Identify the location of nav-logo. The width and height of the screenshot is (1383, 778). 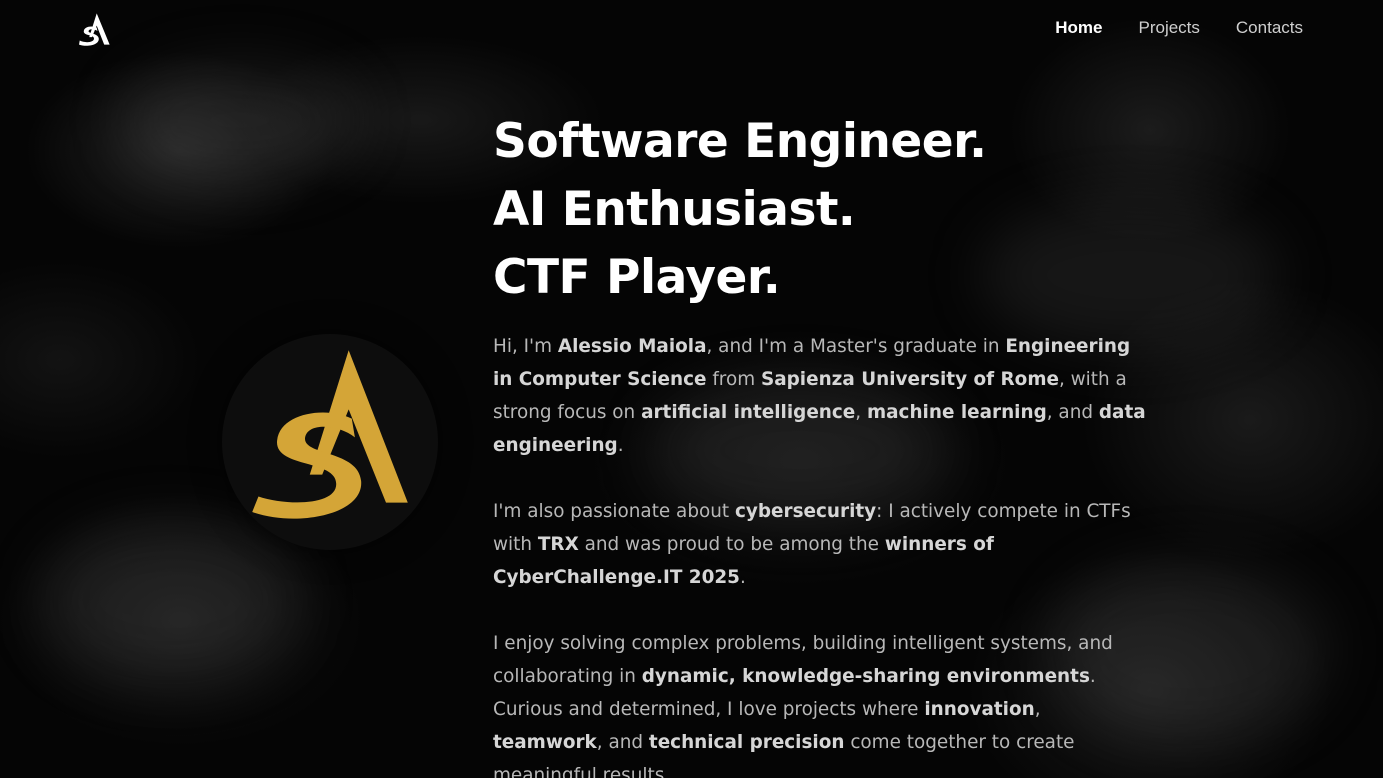
(94, 29).